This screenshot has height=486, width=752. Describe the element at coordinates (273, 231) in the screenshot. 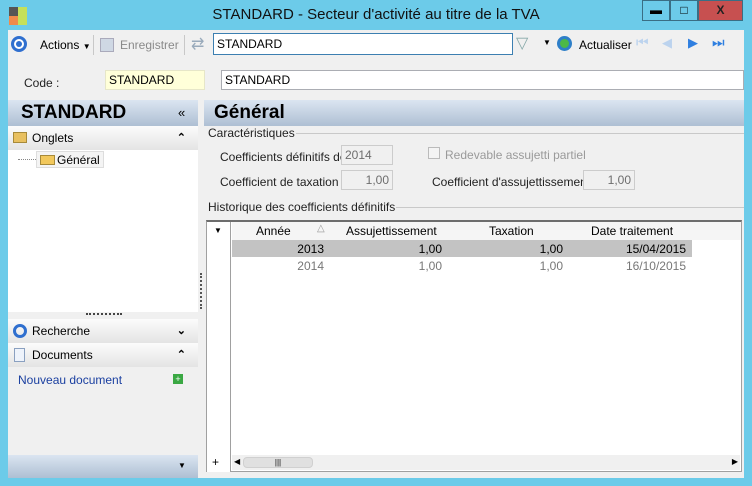

I see `column-header-annee: Année` at that location.